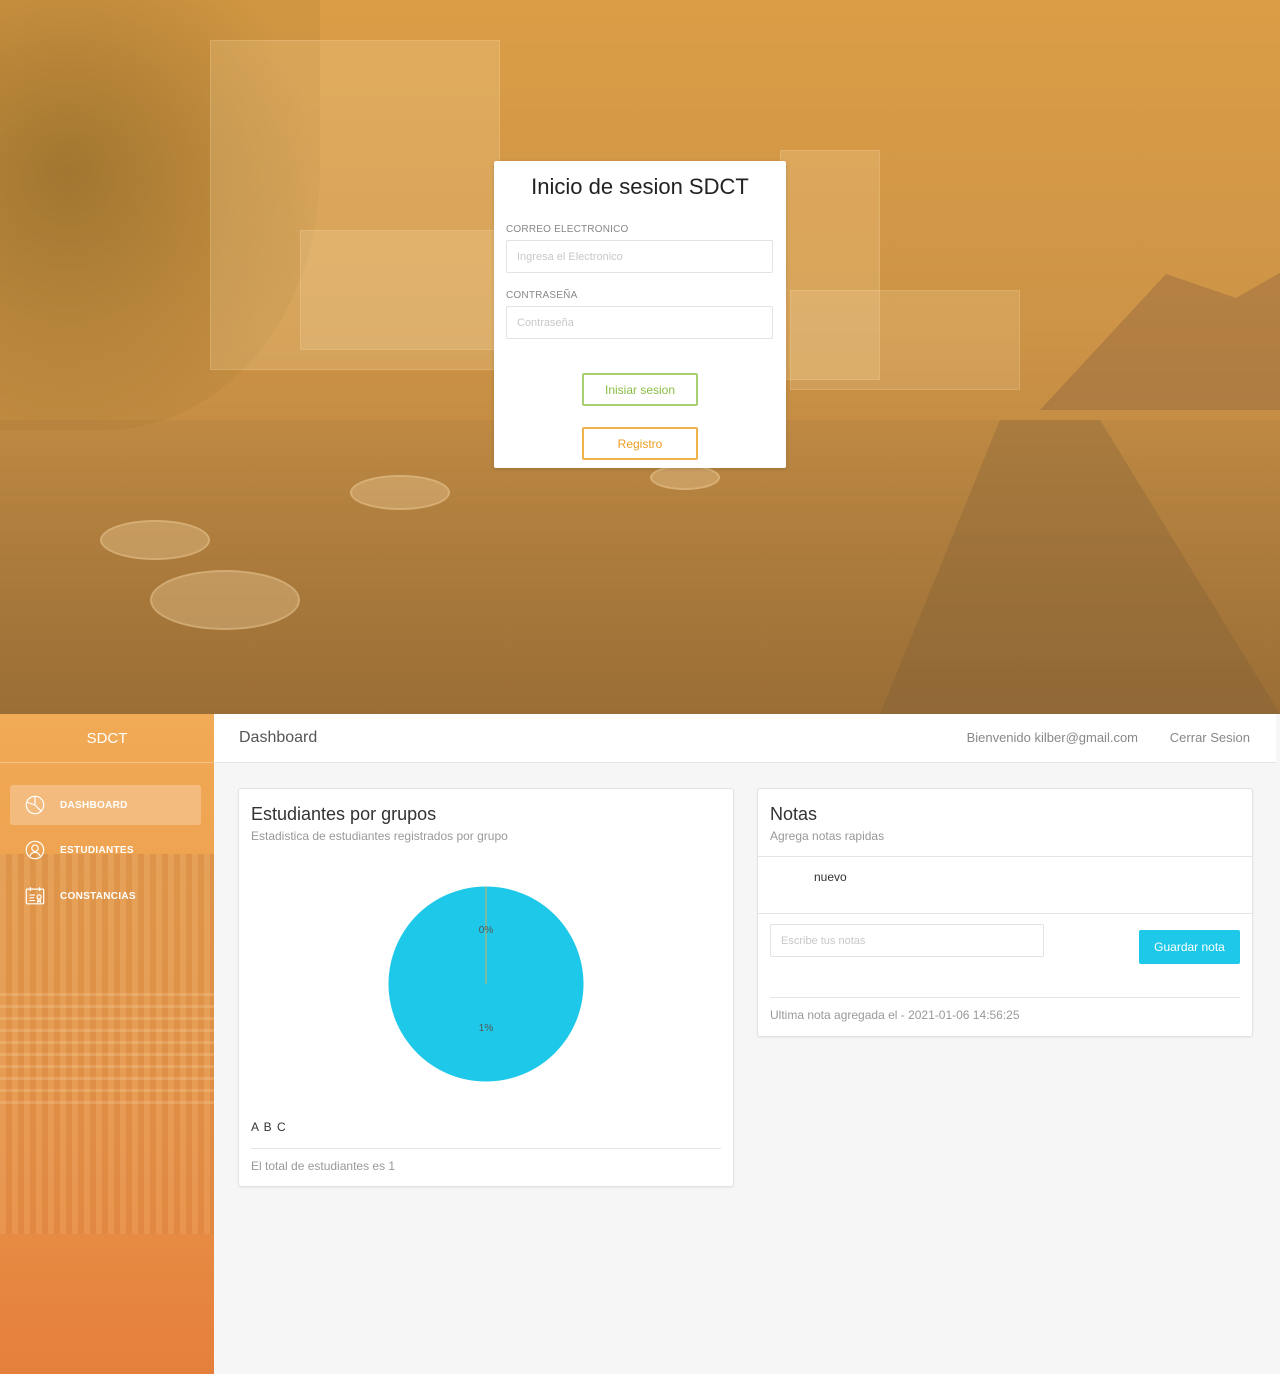 Image resolution: width=1280 pixels, height=1374 pixels. What do you see at coordinates (640, 186) in the screenshot?
I see `login-title: Inicio de sesion SDCT` at bounding box center [640, 186].